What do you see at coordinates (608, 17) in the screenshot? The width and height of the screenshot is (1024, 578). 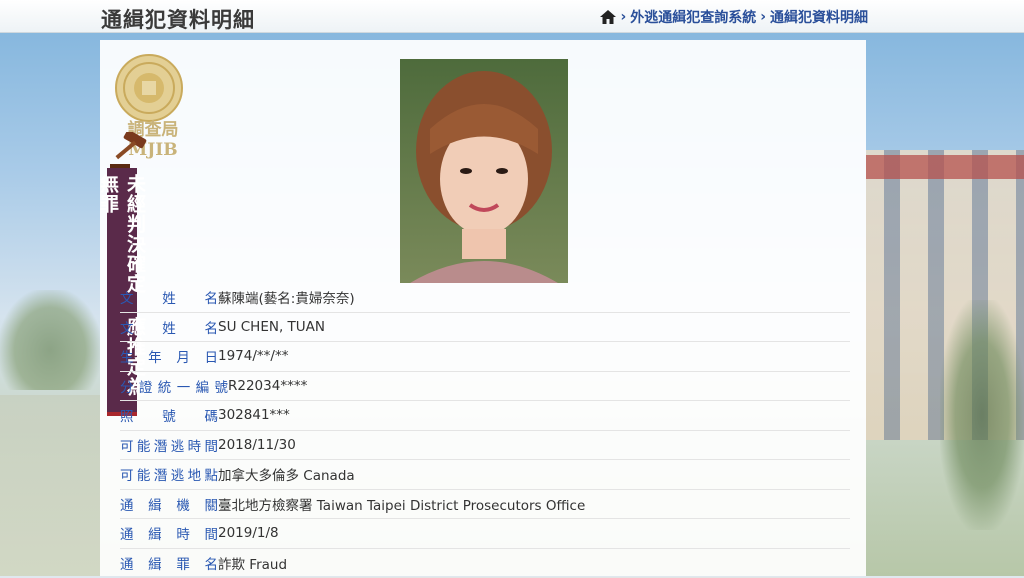 I see `home-icon` at bounding box center [608, 17].